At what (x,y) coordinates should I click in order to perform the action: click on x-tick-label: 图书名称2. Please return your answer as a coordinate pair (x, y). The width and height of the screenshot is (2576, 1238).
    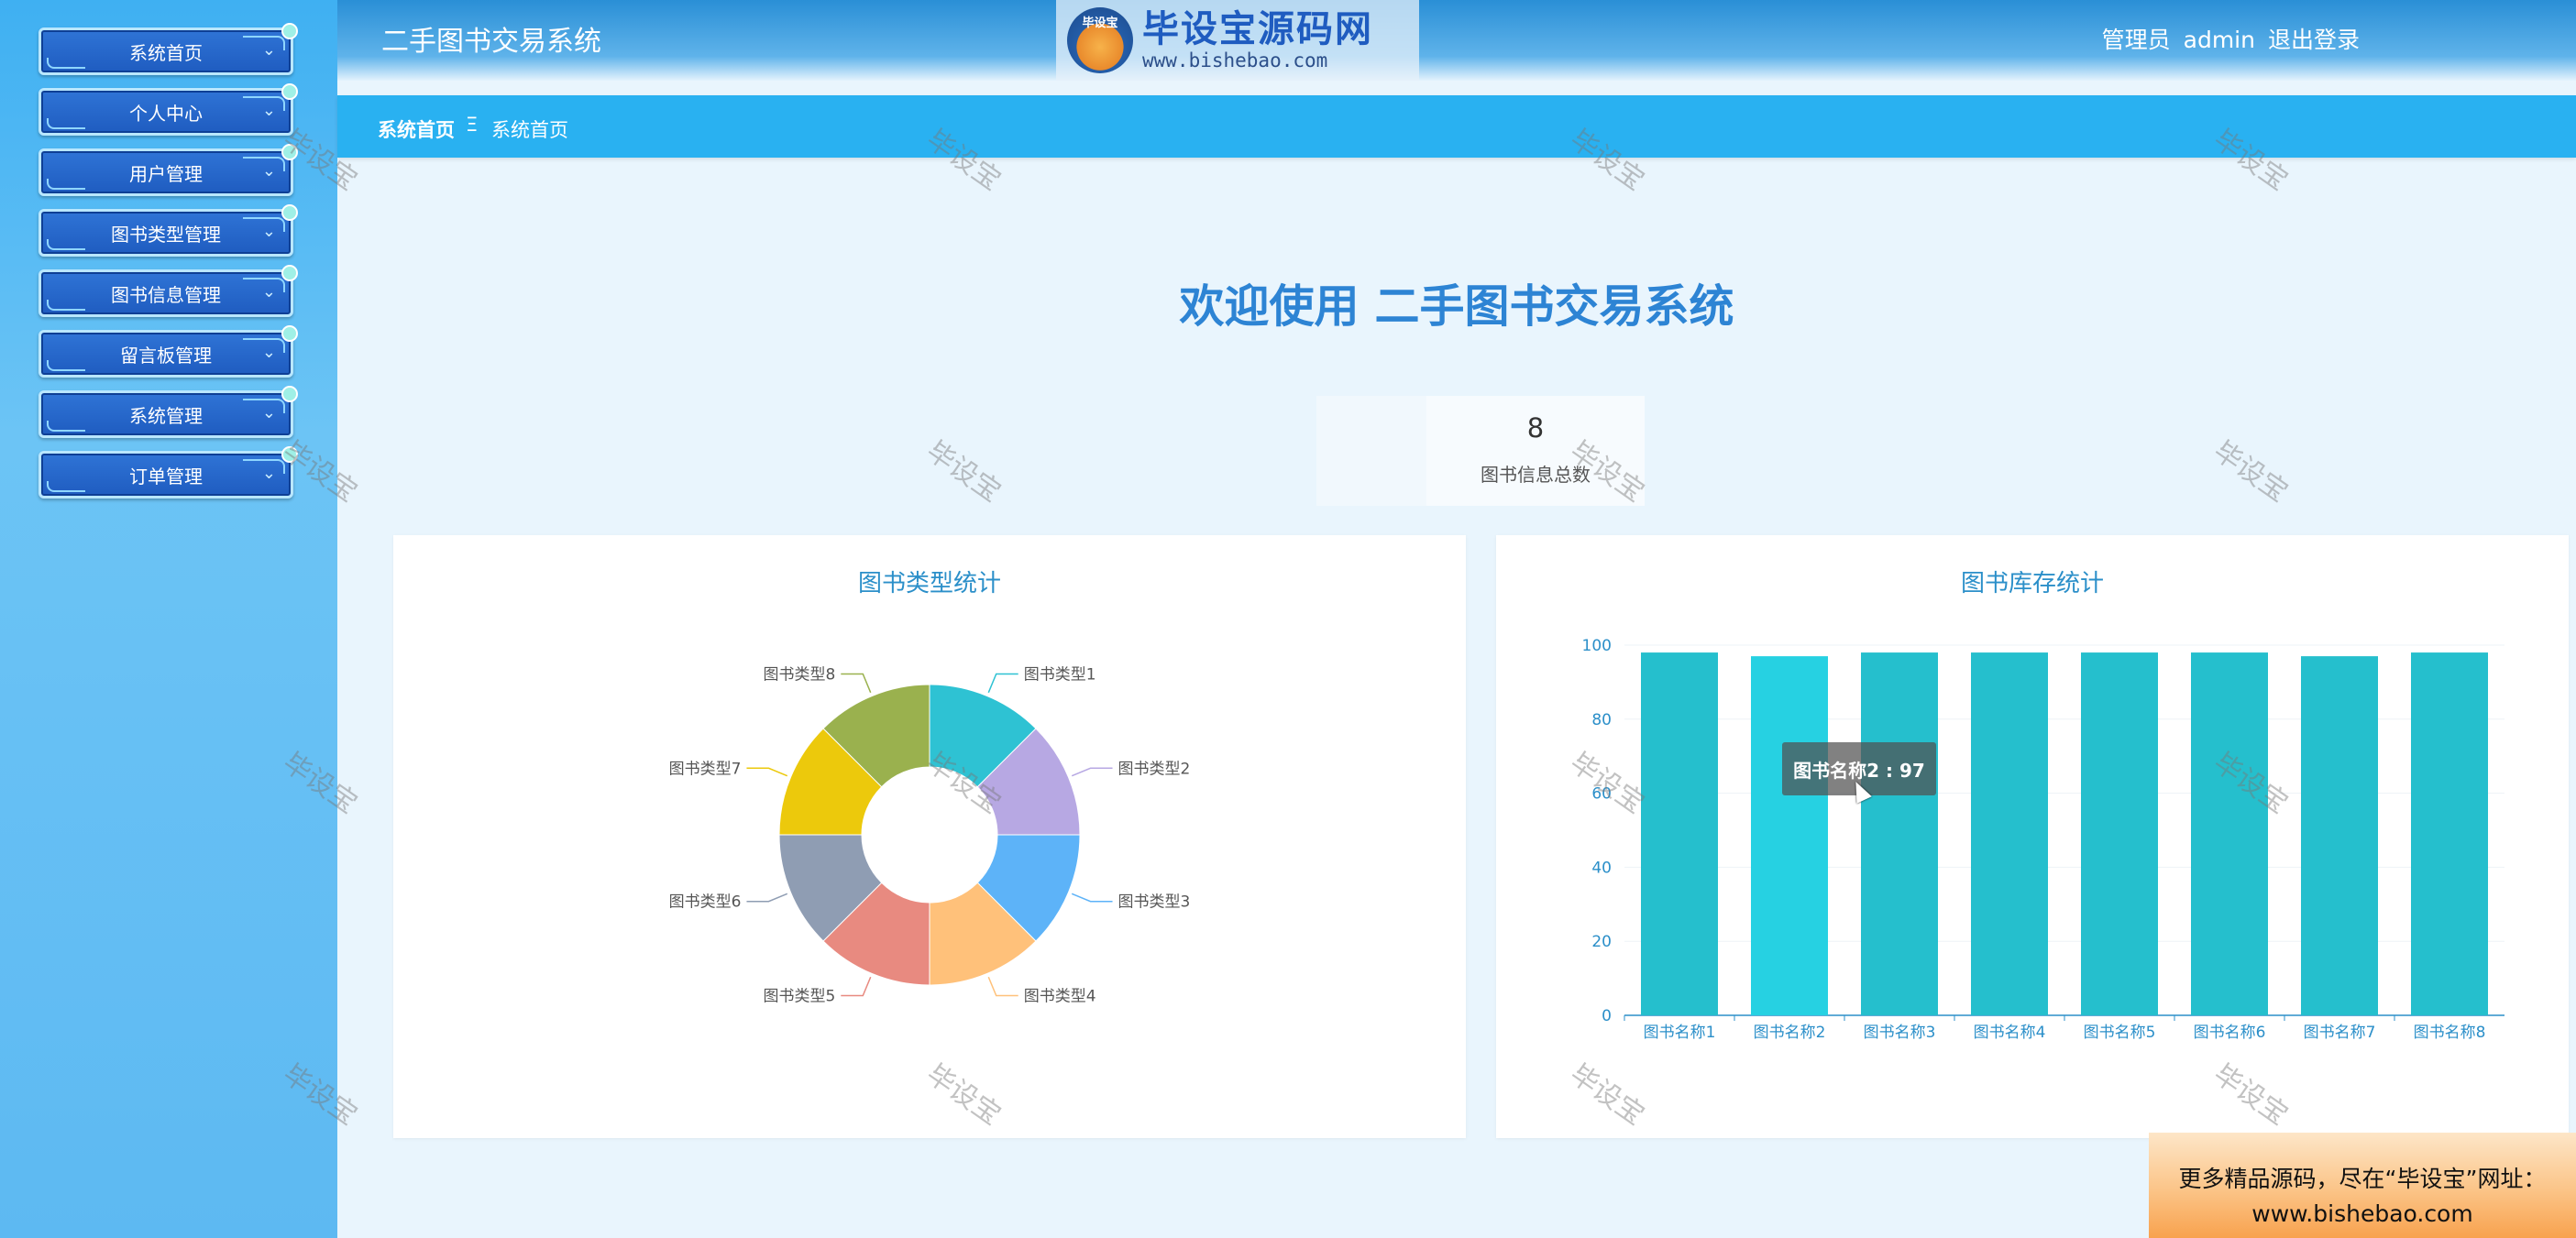
    Looking at the image, I should click on (1790, 1033).